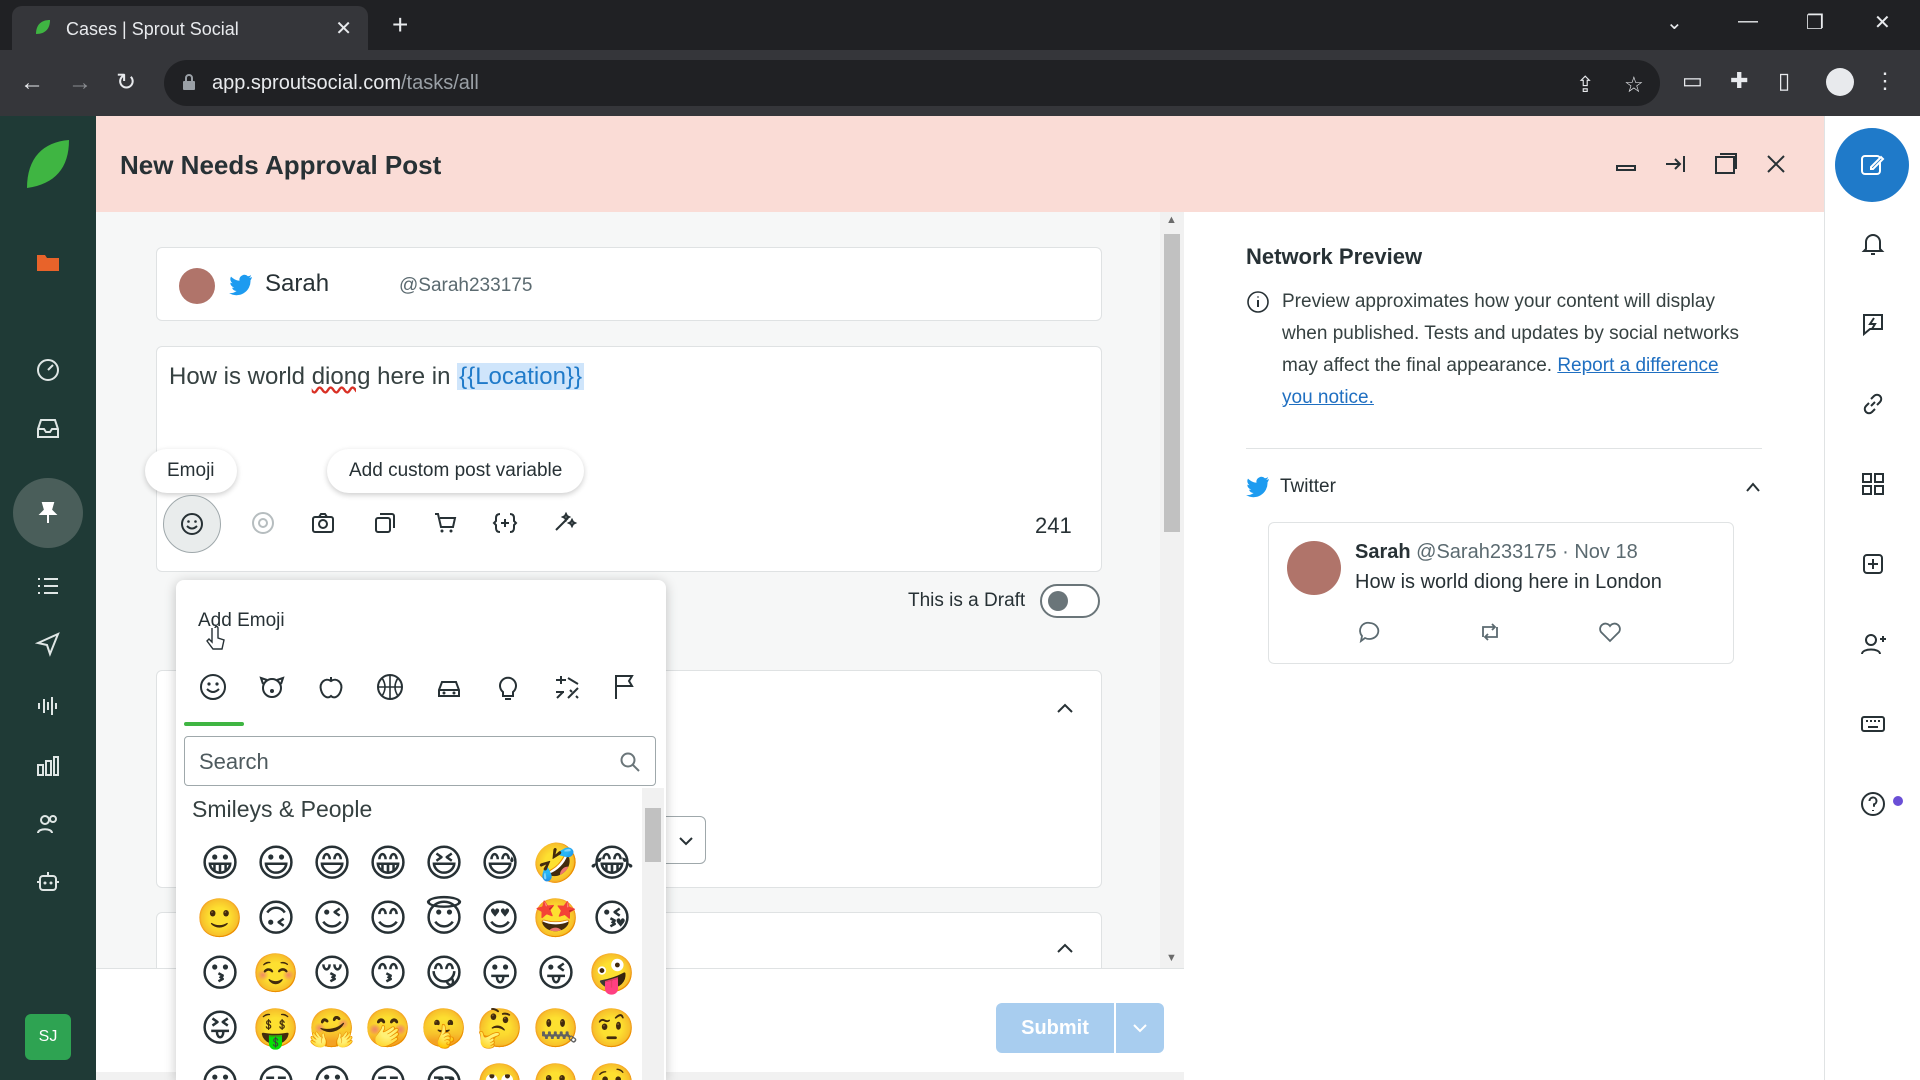  What do you see at coordinates (48, 1037) in the screenshot?
I see `user-avatar: SJ` at bounding box center [48, 1037].